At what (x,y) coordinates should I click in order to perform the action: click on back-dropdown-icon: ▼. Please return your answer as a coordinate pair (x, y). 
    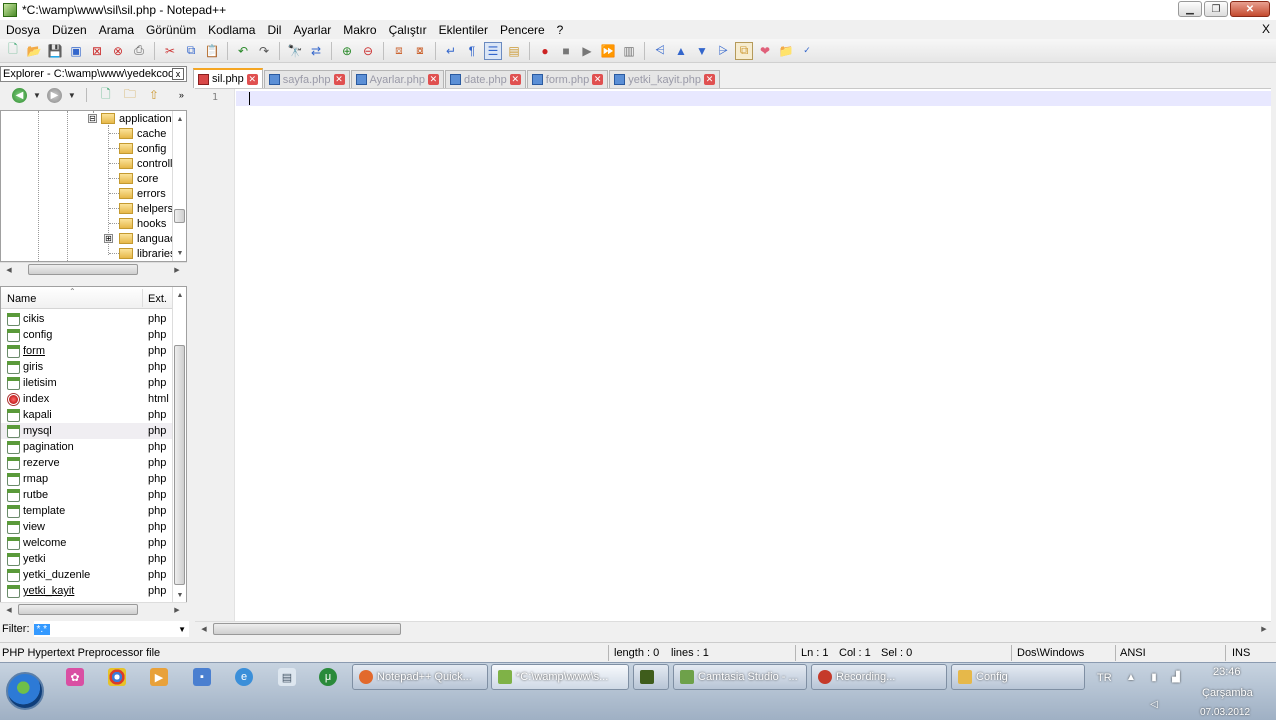
    Looking at the image, I should click on (37, 95).